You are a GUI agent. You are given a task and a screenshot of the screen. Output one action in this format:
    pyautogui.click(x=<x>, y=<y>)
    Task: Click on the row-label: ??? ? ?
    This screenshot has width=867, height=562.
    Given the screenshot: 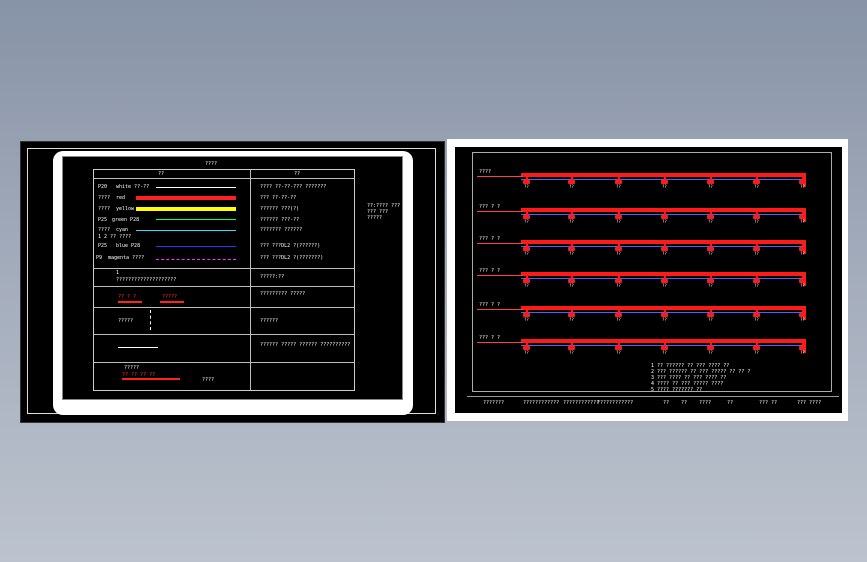 What is the action you would take?
    pyautogui.click(x=490, y=305)
    